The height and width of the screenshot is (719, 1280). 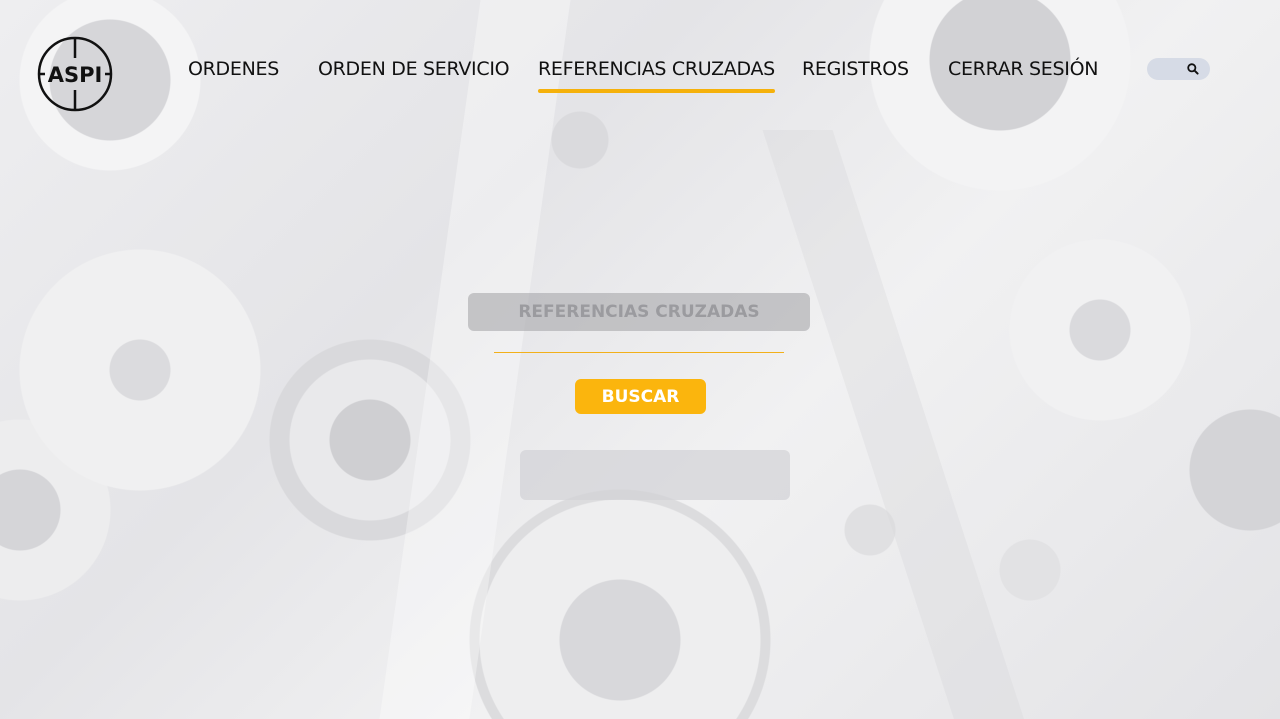 What do you see at coordinates (414, 76) in the screenshot?
I see `nav-item-orden-de-servicio: ORDEN DE SERVICIO` at bounding box center [414, 76].